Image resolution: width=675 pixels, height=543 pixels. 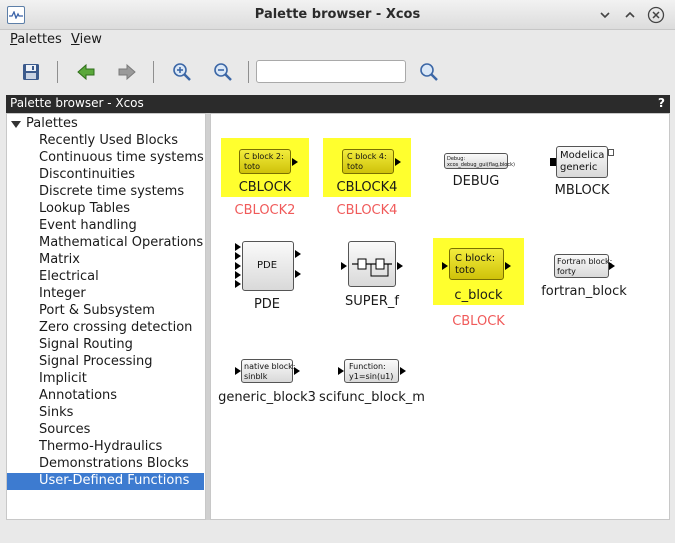 I want to click on zoom-in-icon, so click(x=182, y=72).